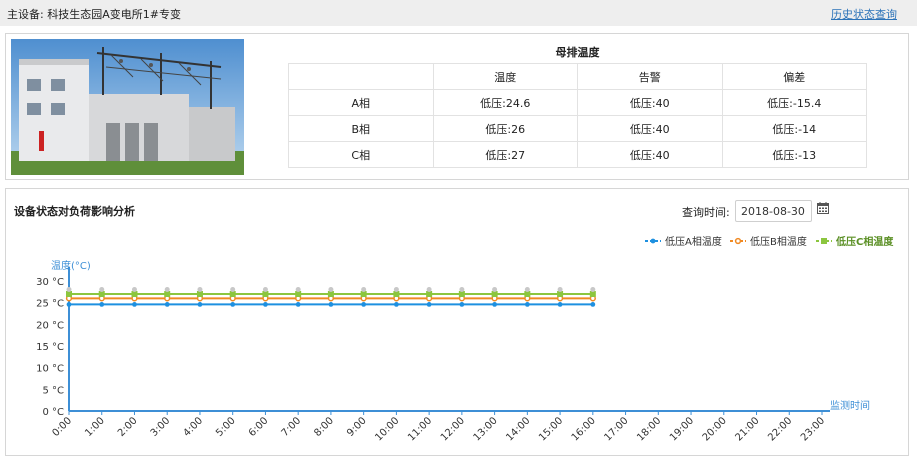 This screenshot has height=460, width=917. What do you see at coordinates (94, 14) in the screenshot?
I see `device-title: 主设备: 科技生态园A变电所1#专变` at bounding box center [94, 14].